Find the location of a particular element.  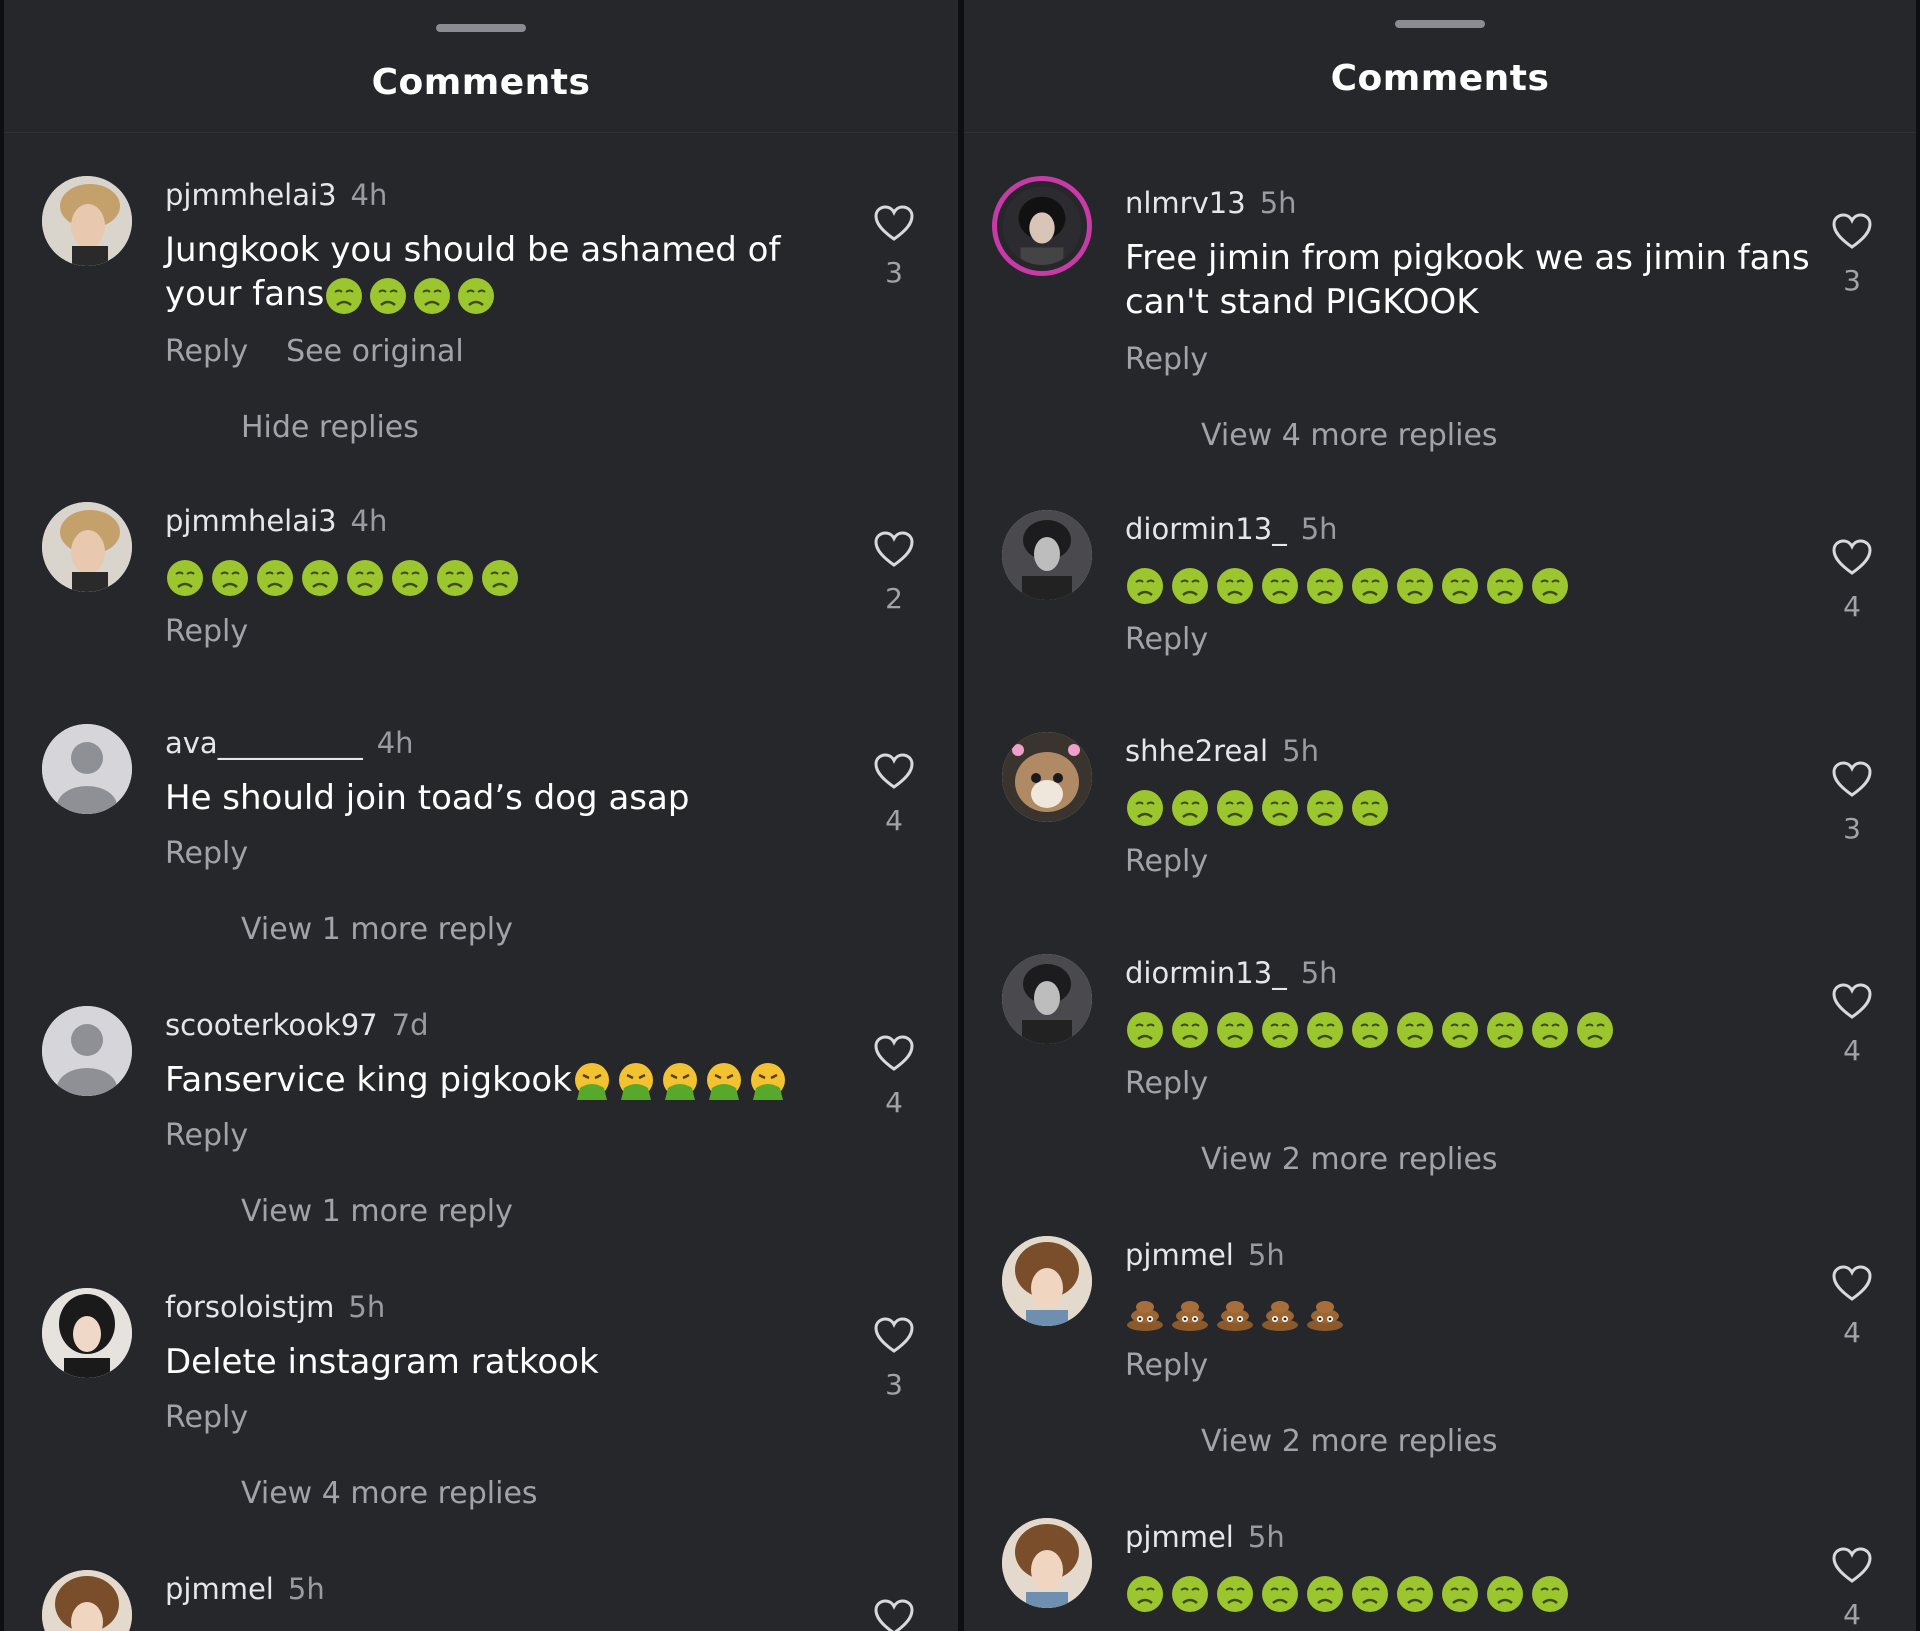

like-button: 2 is located at coordinates (894, 572).